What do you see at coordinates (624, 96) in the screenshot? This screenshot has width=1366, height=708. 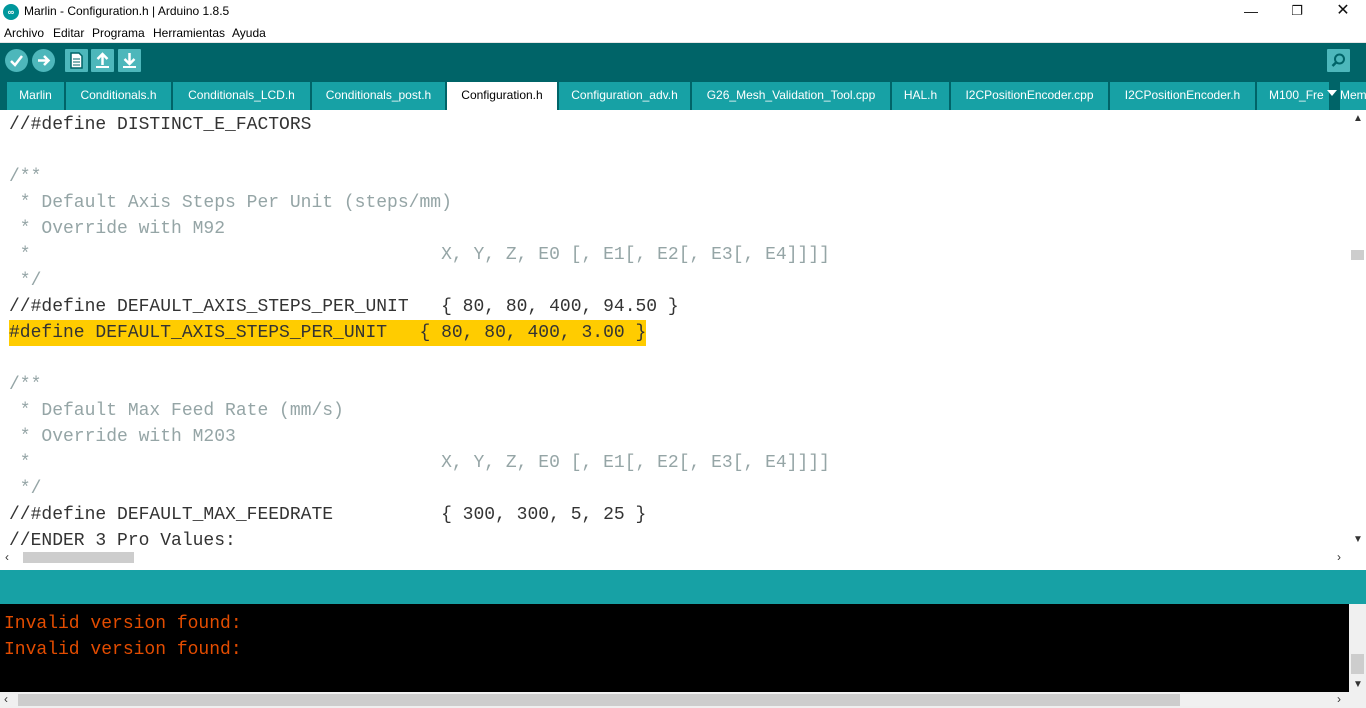 I see `tab-configuration-adv: Configuration_adv.h` at bounding box center [624, 96].